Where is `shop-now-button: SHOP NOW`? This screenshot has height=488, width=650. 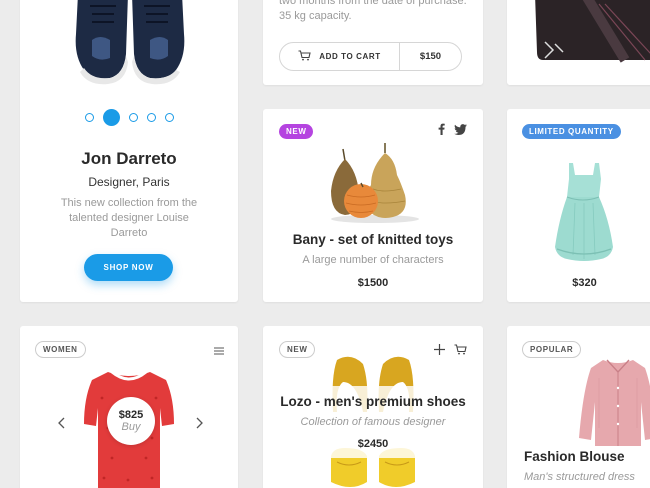 shop-now-button: SHOP NOW is located at coordinates (128, 267).